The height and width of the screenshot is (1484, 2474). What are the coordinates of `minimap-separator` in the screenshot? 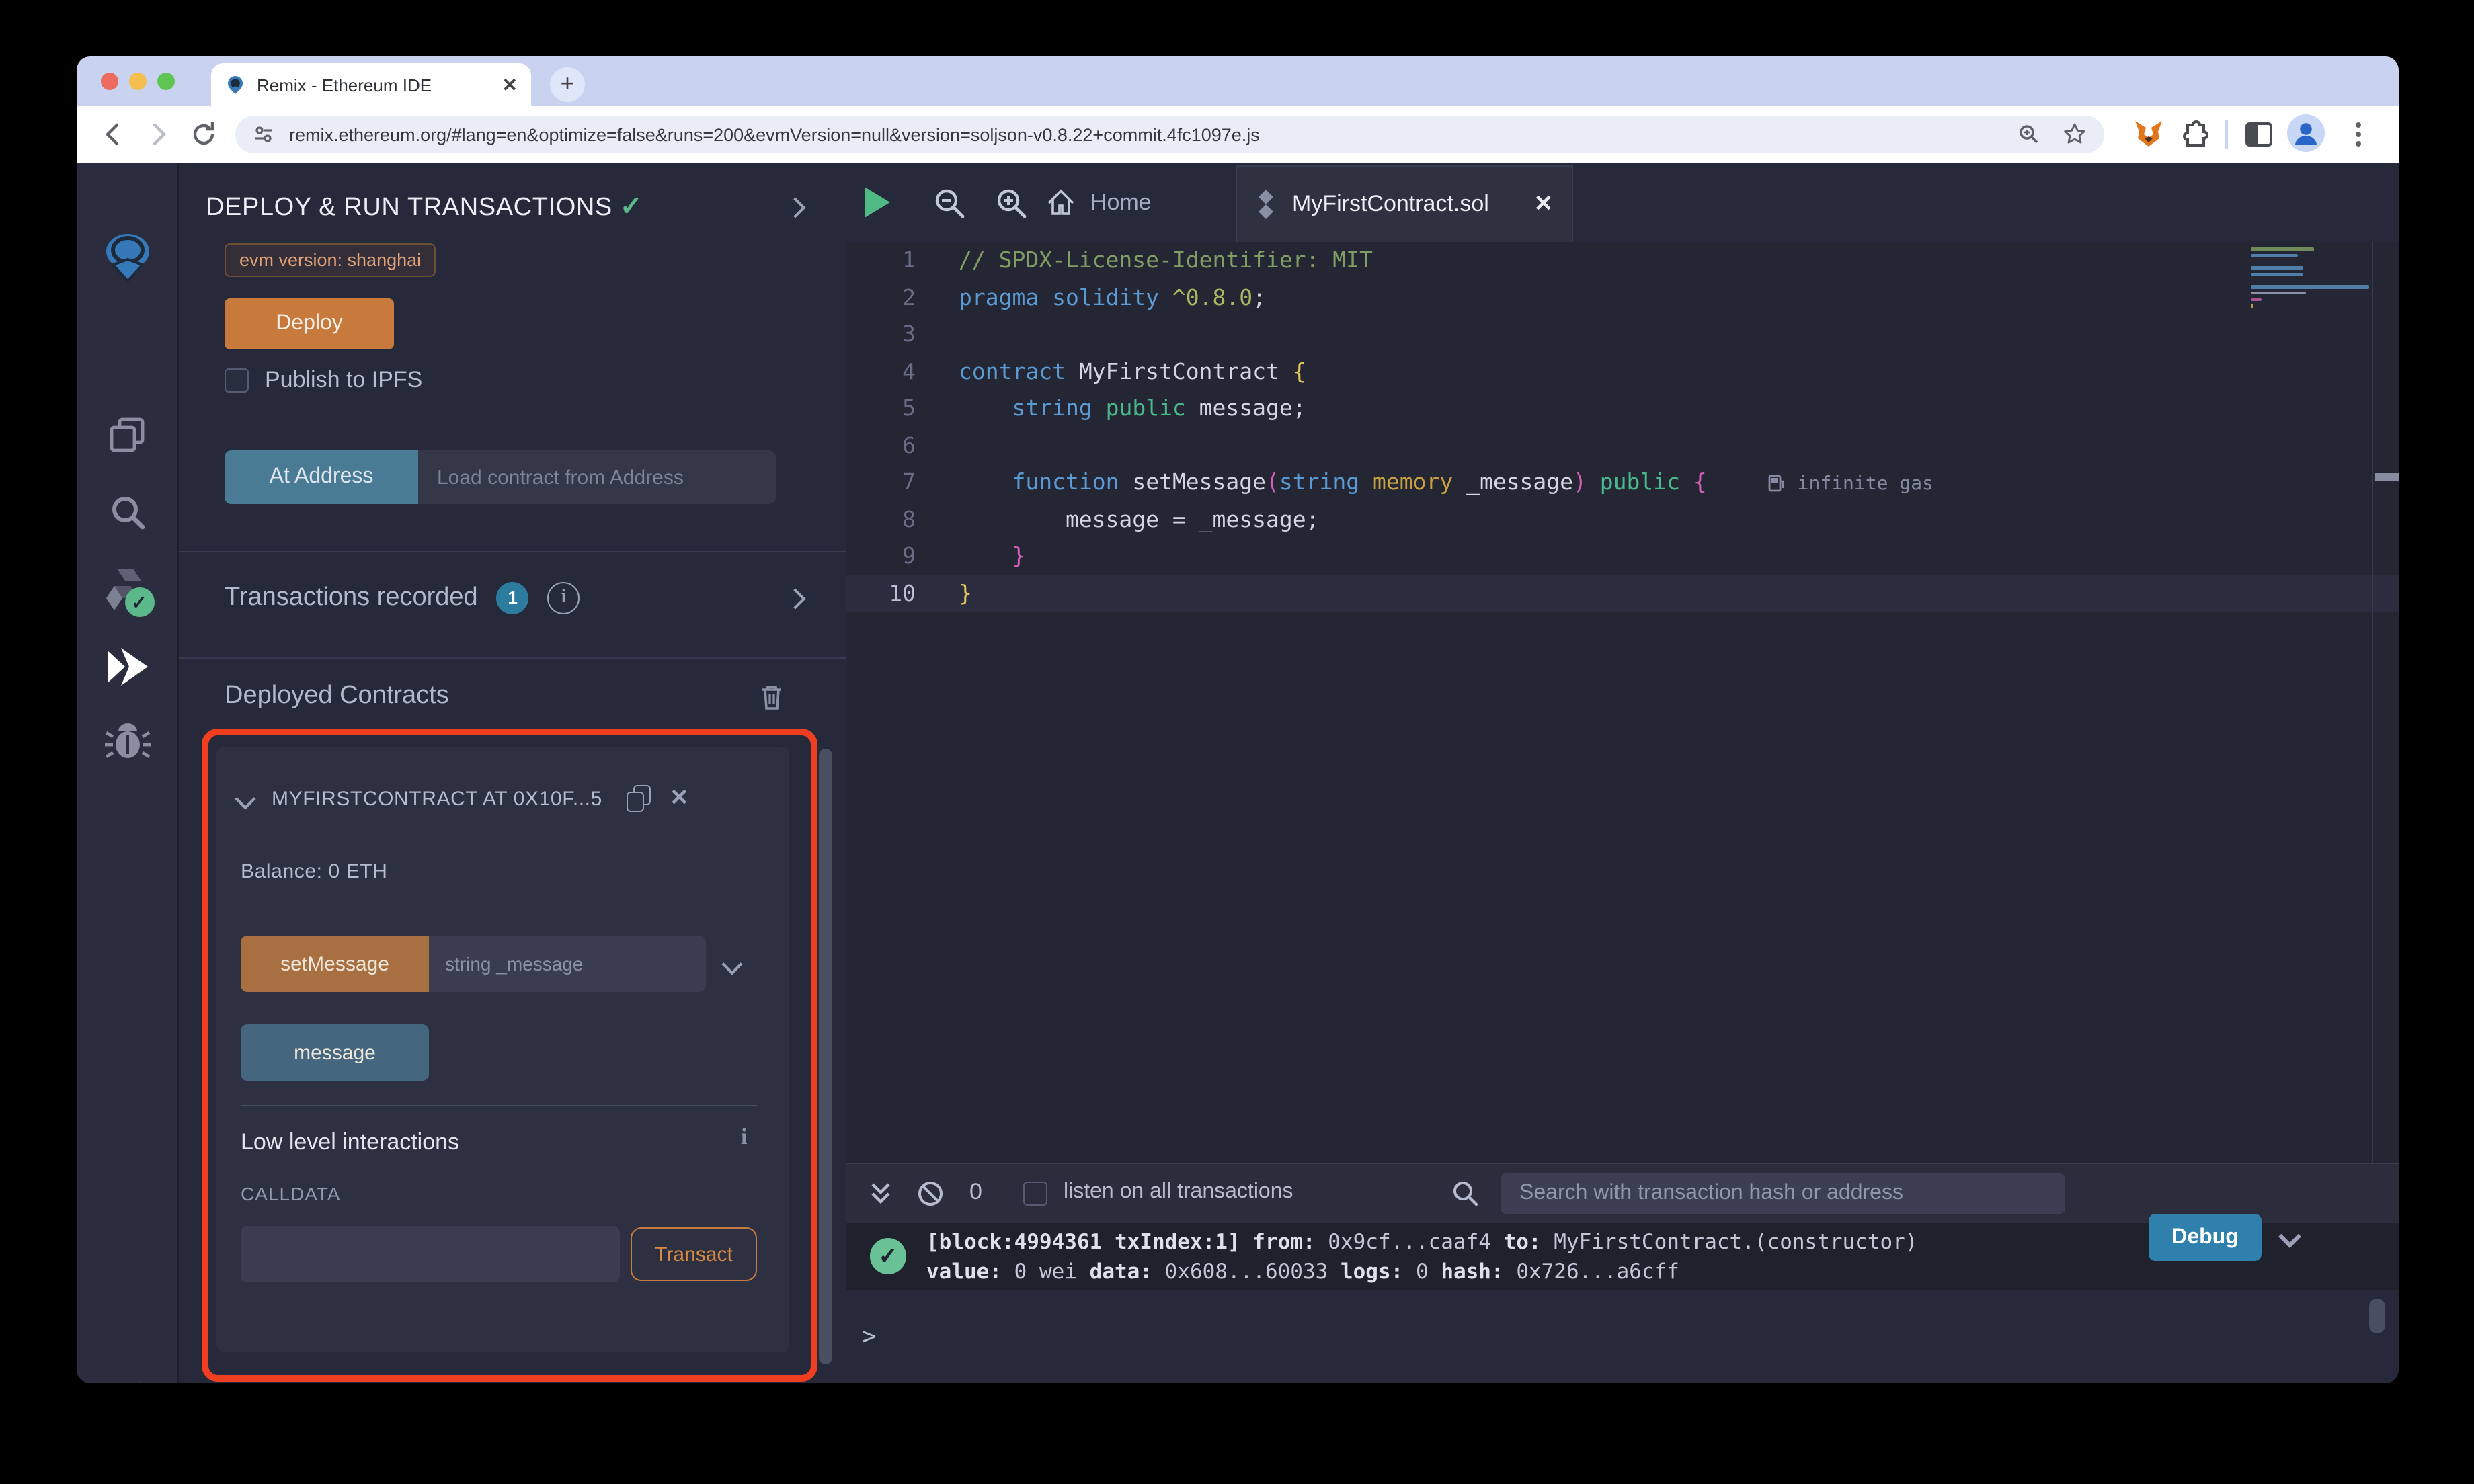 It's located at (2372, 702).